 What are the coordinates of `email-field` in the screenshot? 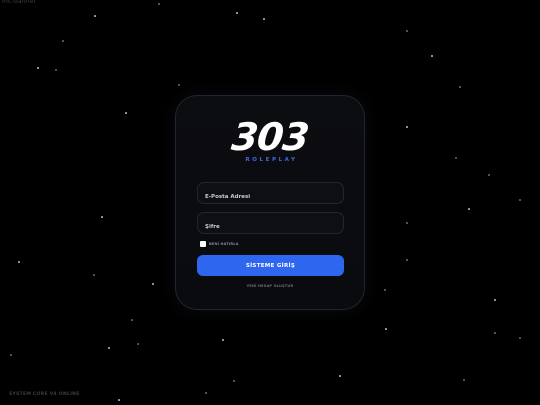 It's located at (270, 194).